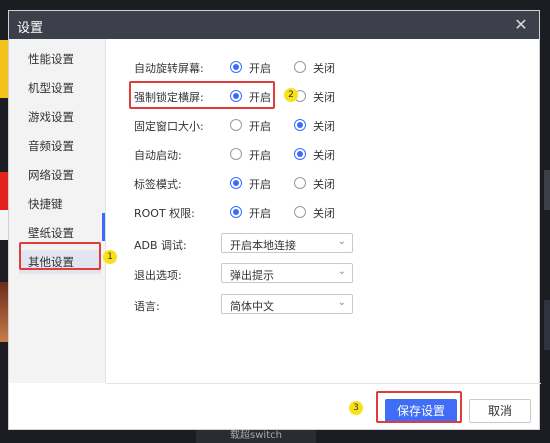  What do you see at coordinates (60, 117) in the screenshot?
I see `sidebar-item-game: 游戏设置` at bounding box center [60, 117].